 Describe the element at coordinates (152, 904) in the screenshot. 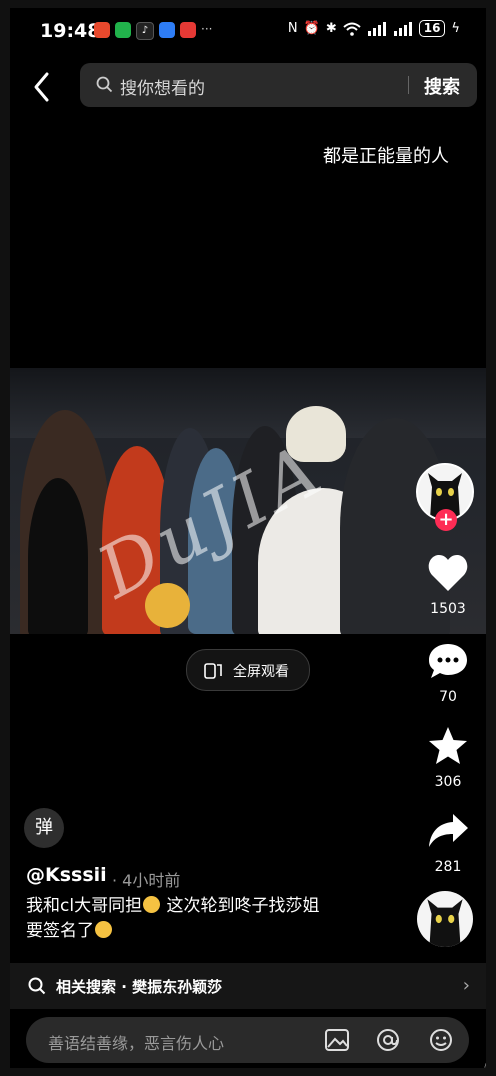

I see `blush-emoji-icon` at that location.